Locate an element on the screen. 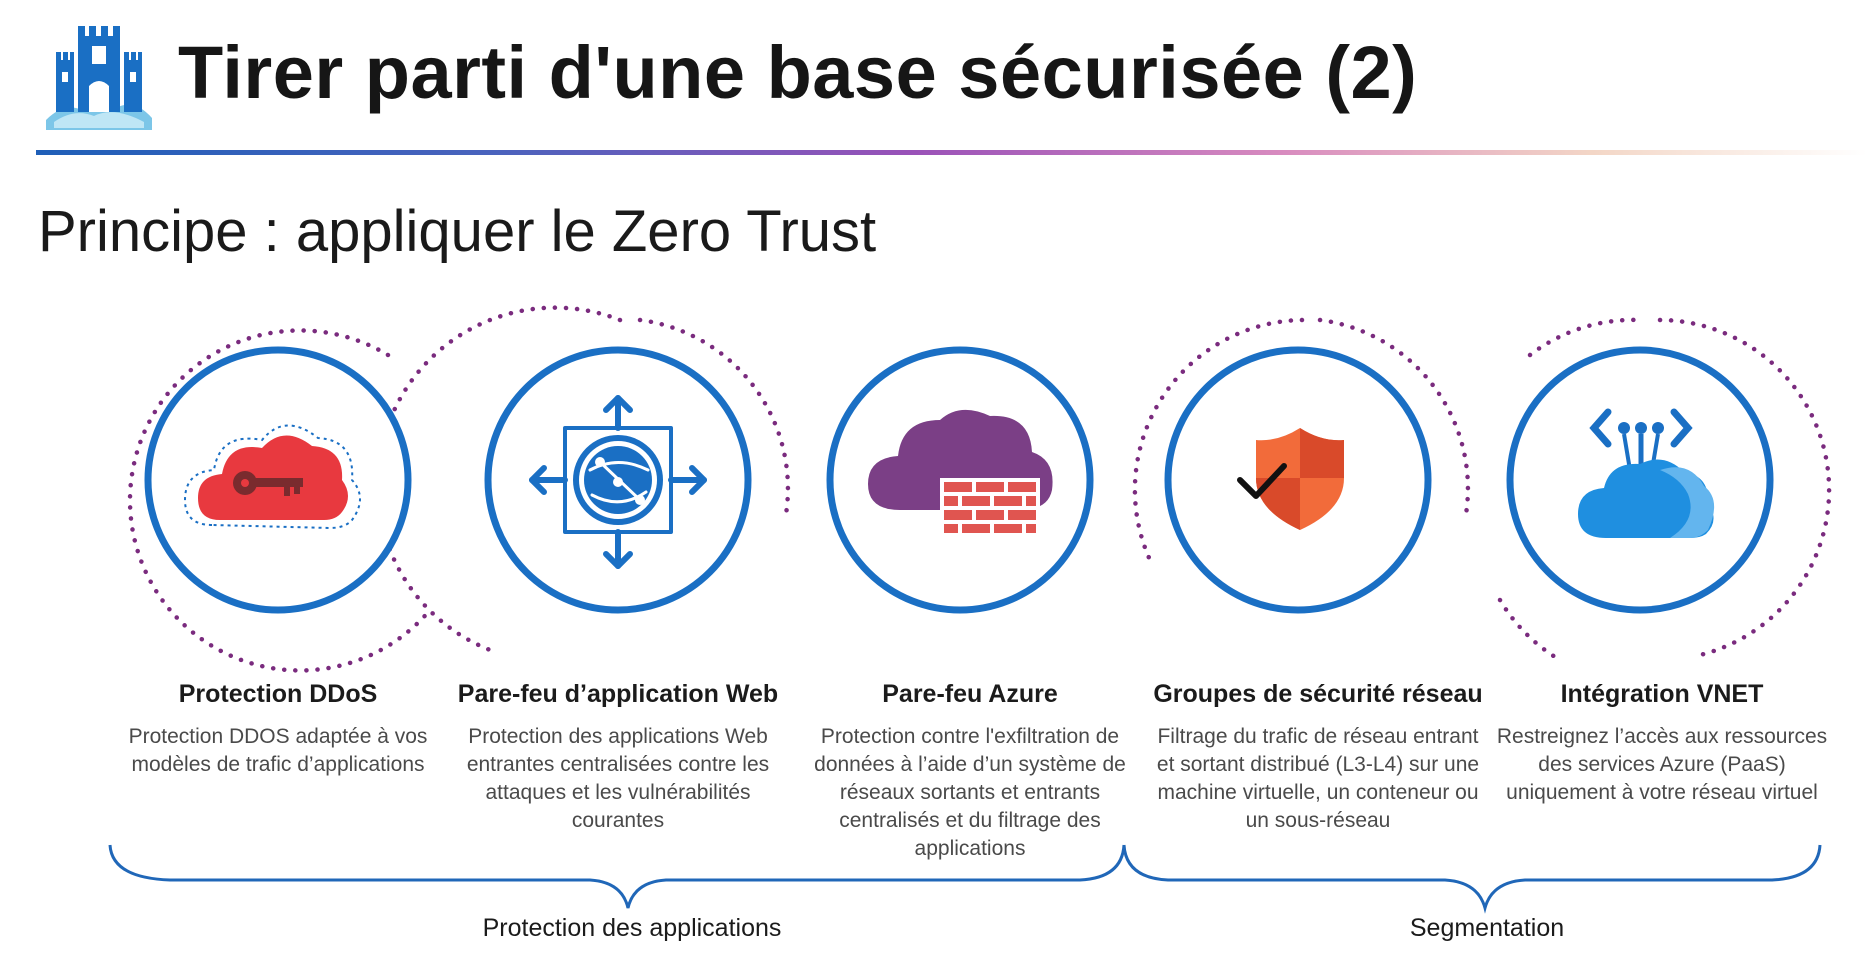 The width and height of the screenshot is (1867, 970). group-label-protection-applications: Protection des applications is located at coordinates (632, 928).